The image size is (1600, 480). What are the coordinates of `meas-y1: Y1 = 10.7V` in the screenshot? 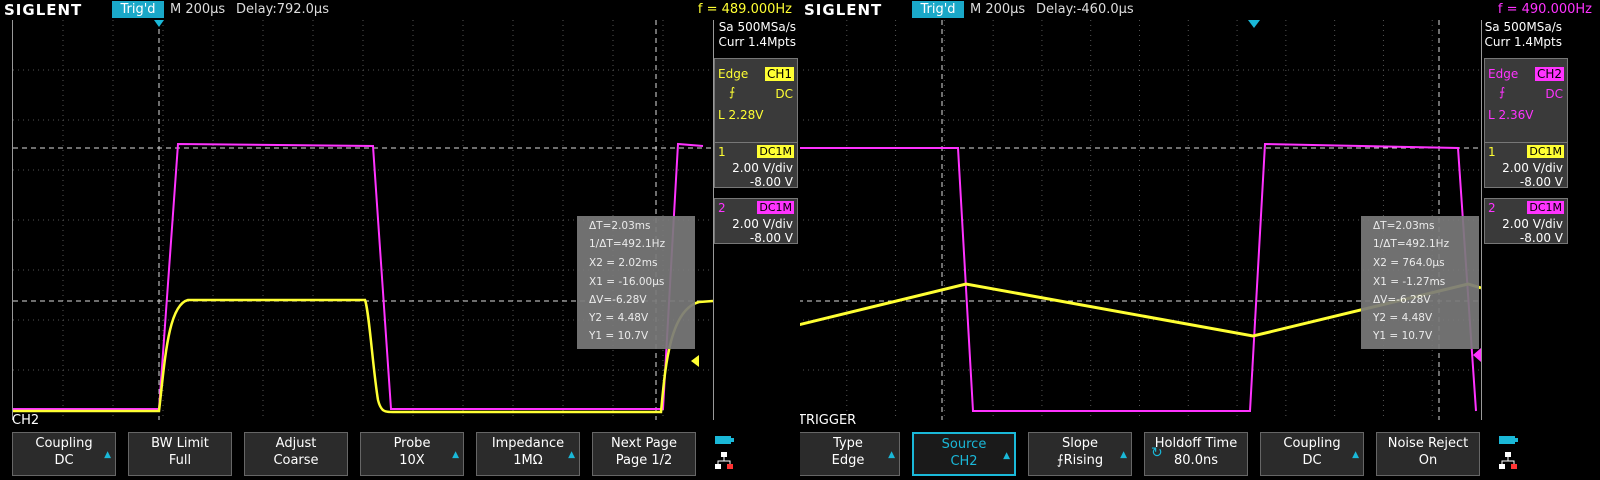 It's located at (619, 336).